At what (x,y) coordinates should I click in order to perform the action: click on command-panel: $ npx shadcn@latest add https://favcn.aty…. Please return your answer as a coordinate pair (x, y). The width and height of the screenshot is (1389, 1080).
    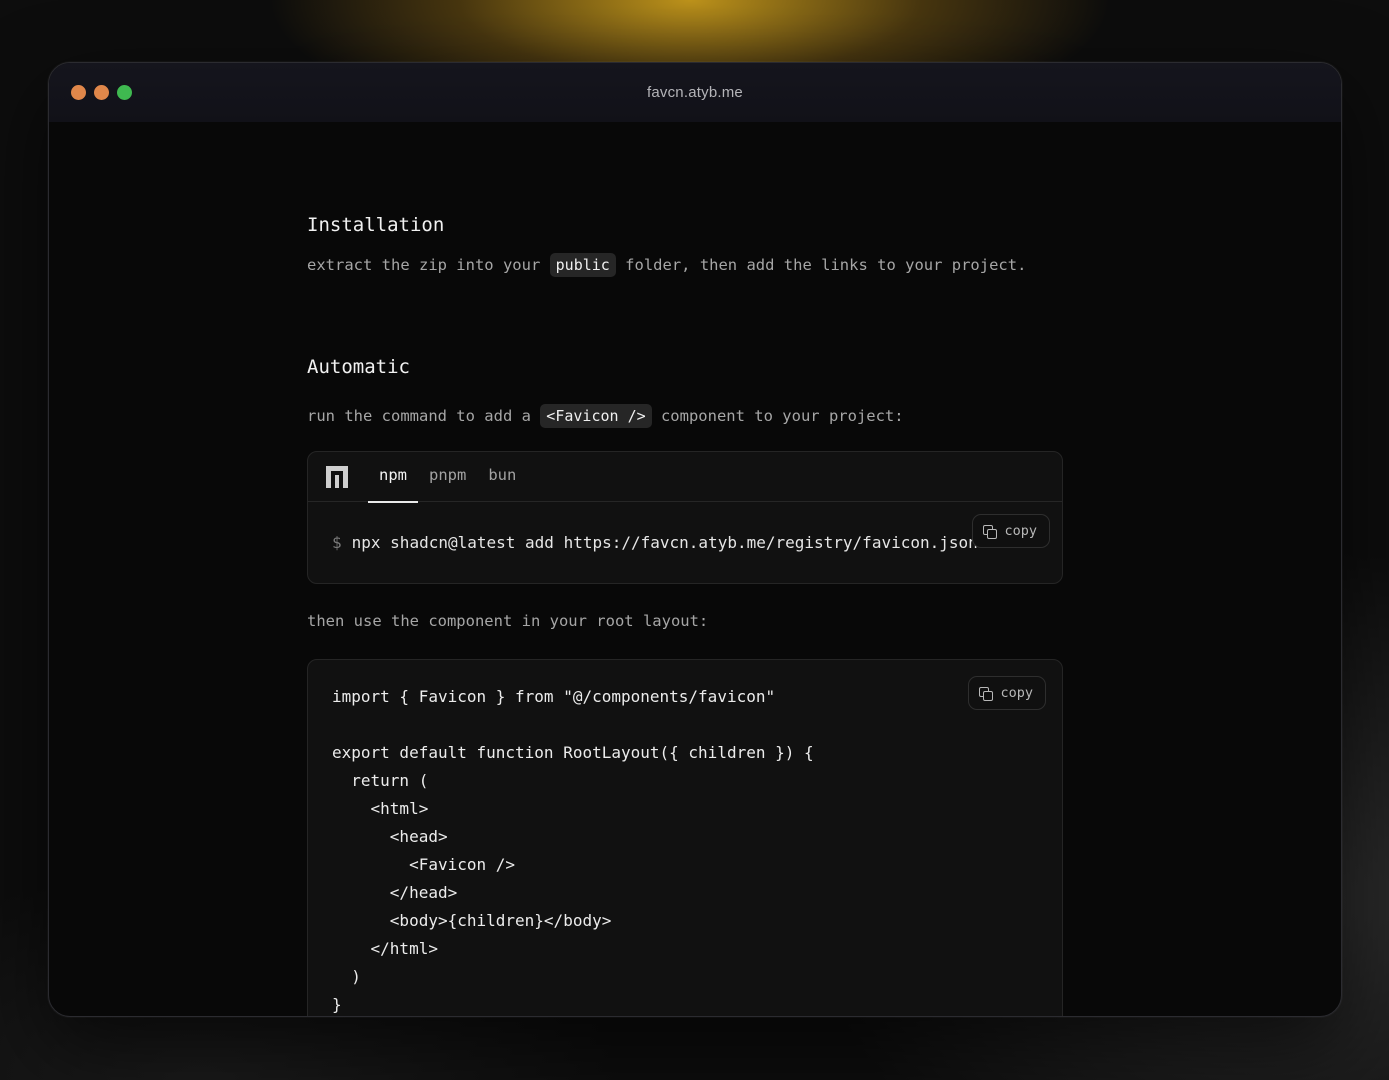
    Looking at the image, I should click on (685, 542).